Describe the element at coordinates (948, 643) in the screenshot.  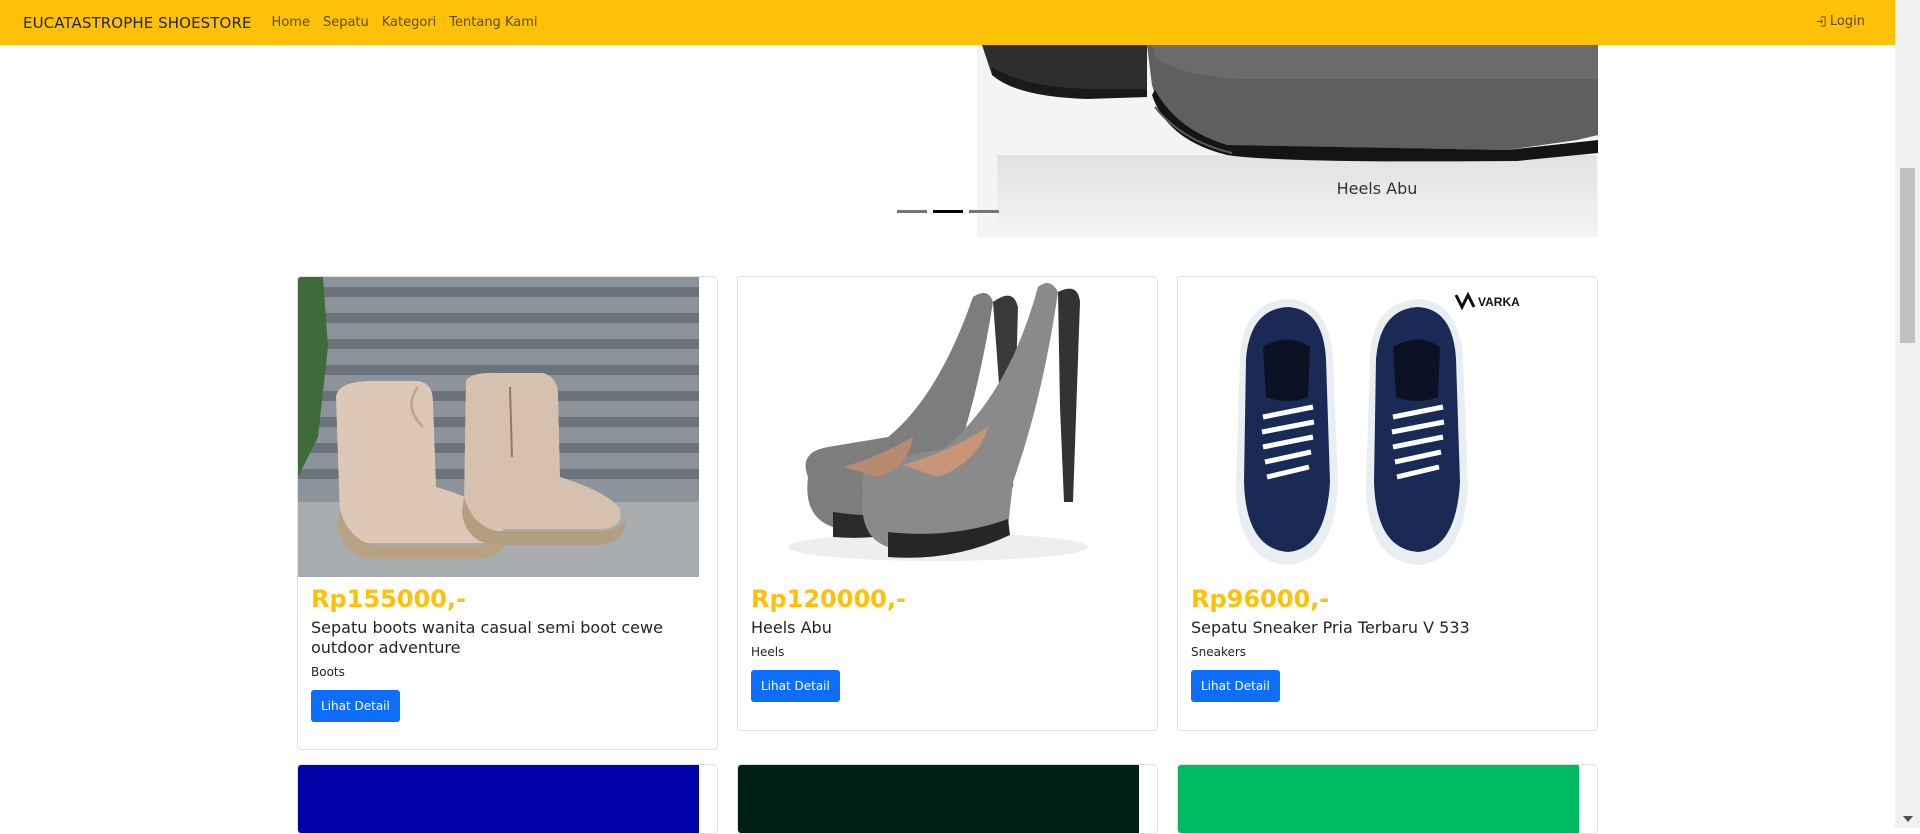
I see `product-card-body: Rp120000,- Heels Abu Heels Lihat Detail` at that location.